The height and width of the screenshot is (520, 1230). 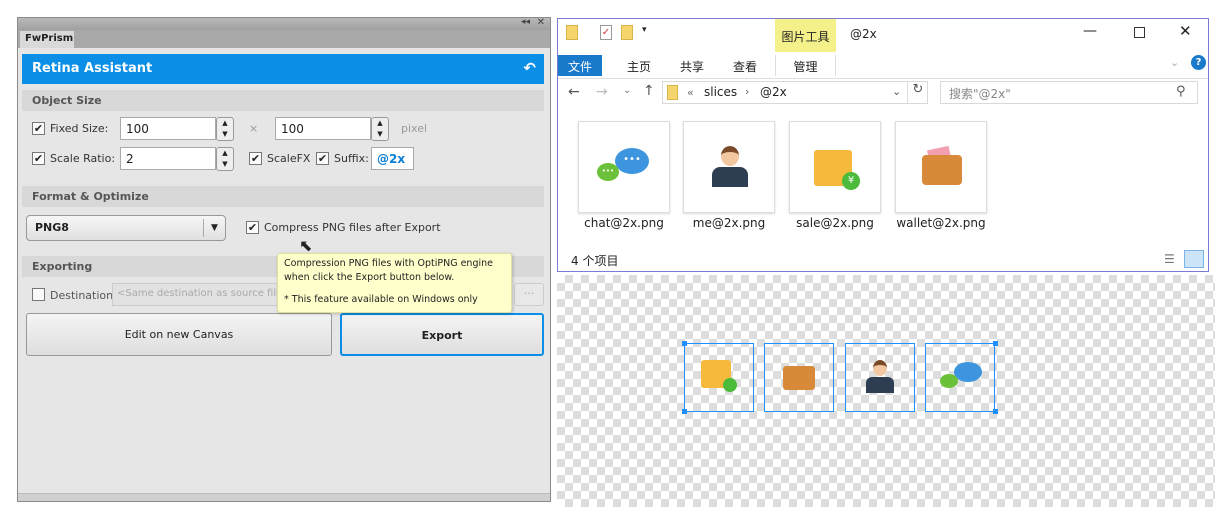 What do you see at coordinates (322, 158) in the screenshot?
I see `suffix-checkbox: ✔` at bounding box center [322, 158].